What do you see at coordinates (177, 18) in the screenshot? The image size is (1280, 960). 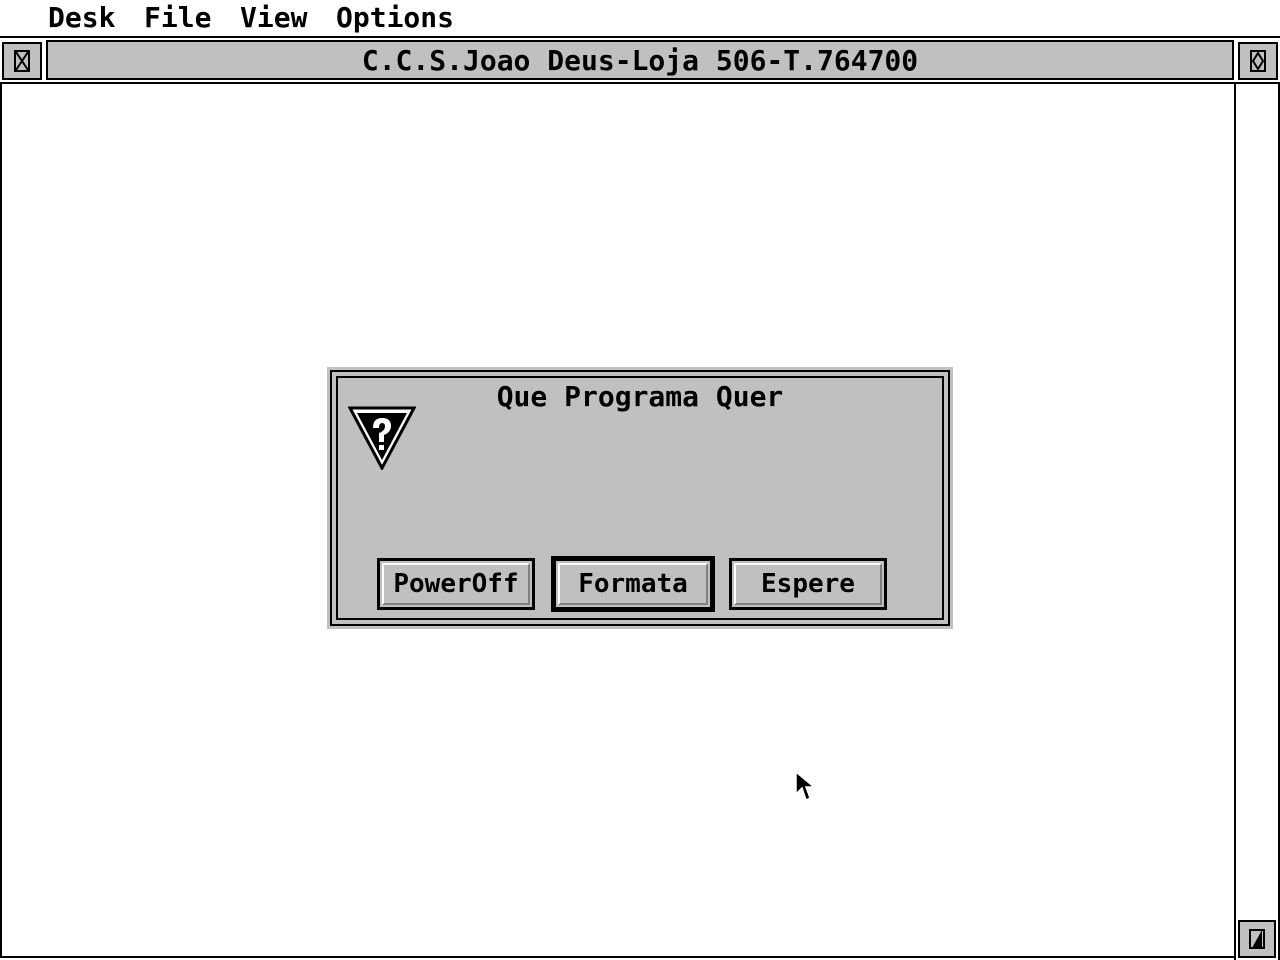 I see `menu-file: File` at bounding box center [177, 18].